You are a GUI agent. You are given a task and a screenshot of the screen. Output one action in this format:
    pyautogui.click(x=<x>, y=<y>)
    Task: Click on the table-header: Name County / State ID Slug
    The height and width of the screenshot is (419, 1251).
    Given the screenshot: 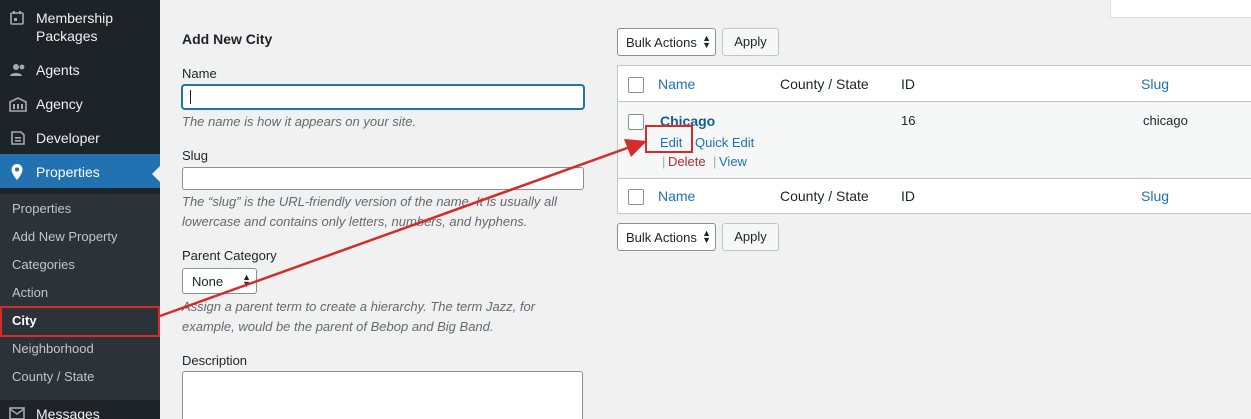 What is the action you would take?
    pyautogui.click(x=934, y=84)
    